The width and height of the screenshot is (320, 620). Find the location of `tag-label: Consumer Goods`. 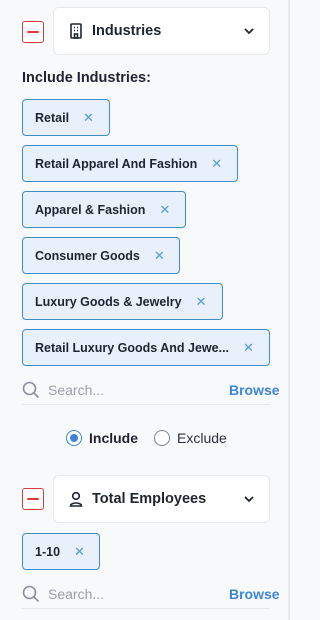

tag-label: Consumer Goods is located at coordinates (87, 255).